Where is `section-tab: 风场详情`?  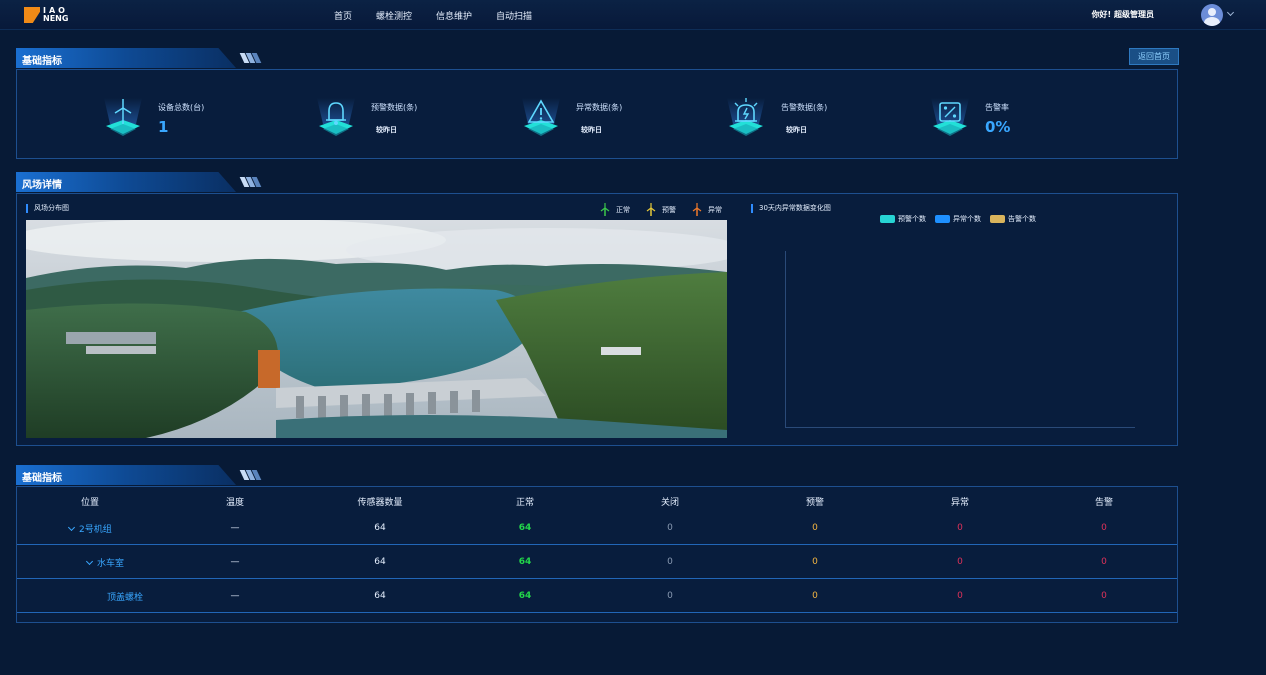
section-tab: 风场详情 is located at coordinates (126, 182).